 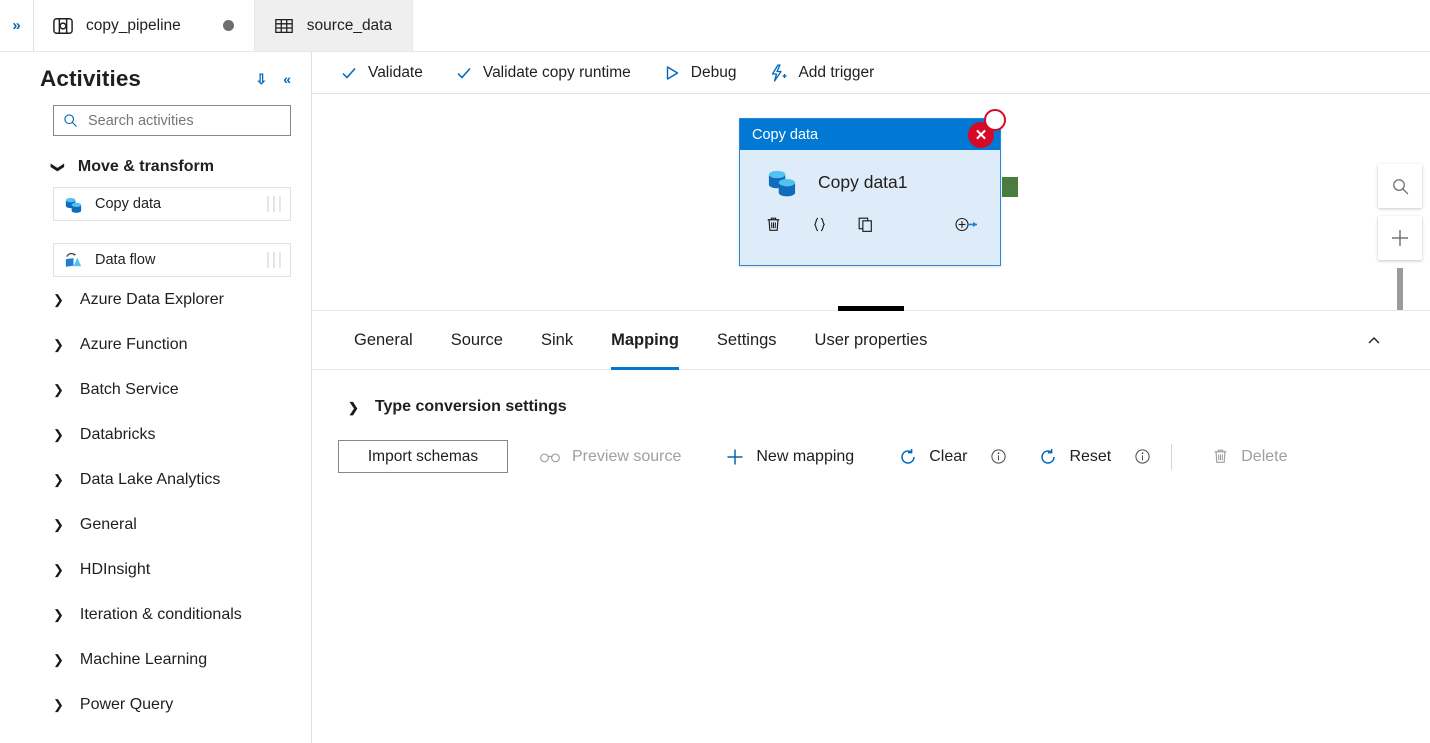 I want to click on tab-copy-pipeline: copy_pipeline, so click(x=144, y=25).